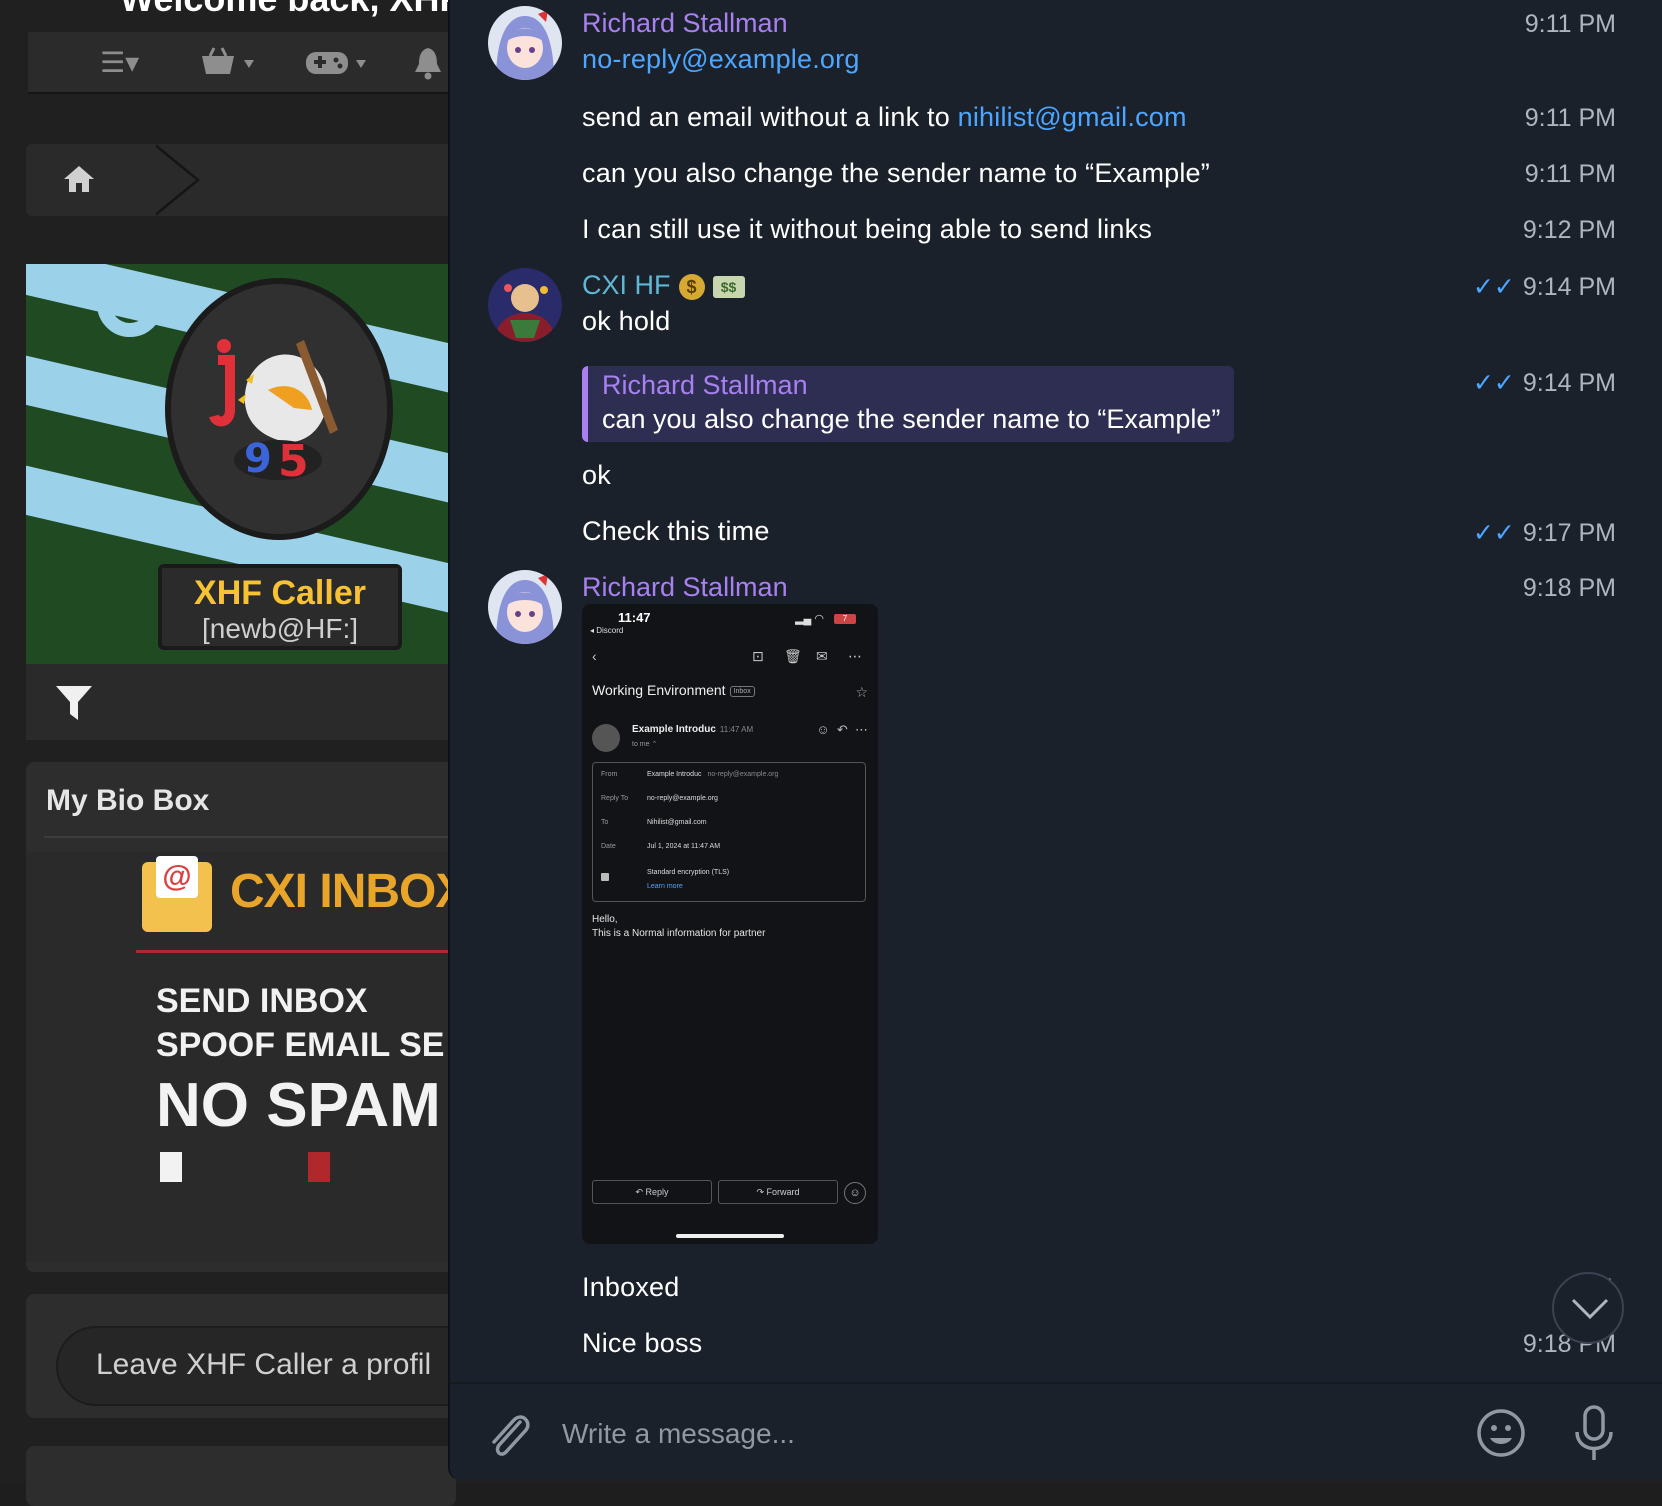  Describe the element at coordinates (682, 798) in the screenshot. I see `detail-value: no-reply@example.org` at that location.